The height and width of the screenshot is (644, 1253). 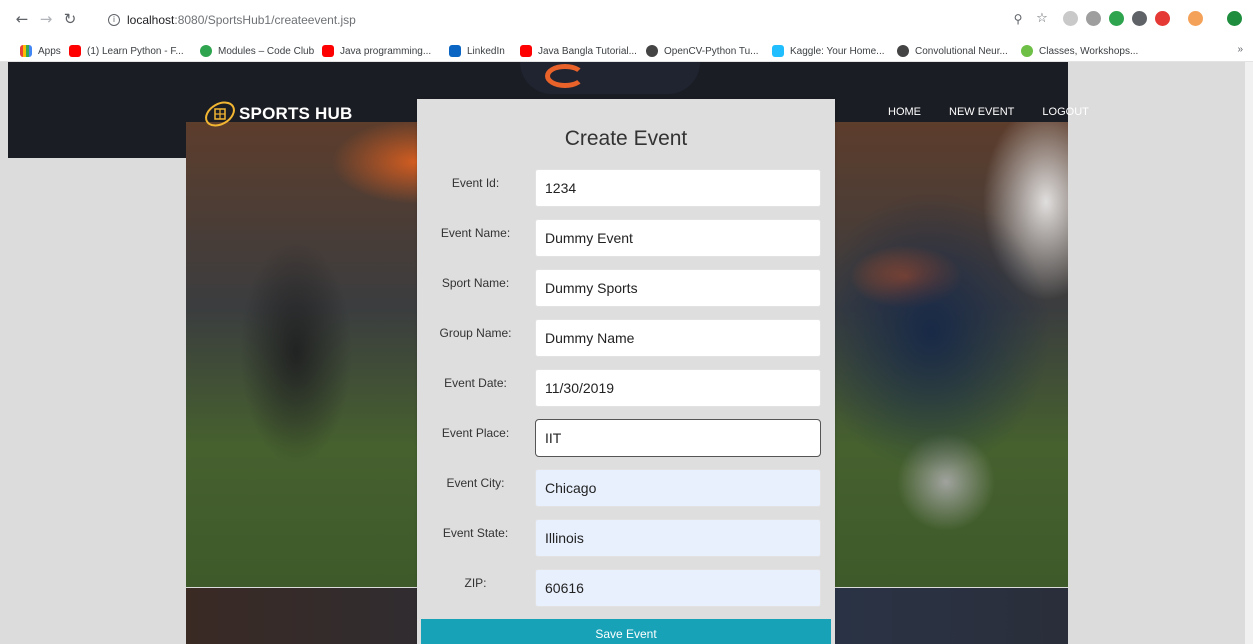 I want to click on form-row-event-place: Event Place:, so click(x=626, y=438).